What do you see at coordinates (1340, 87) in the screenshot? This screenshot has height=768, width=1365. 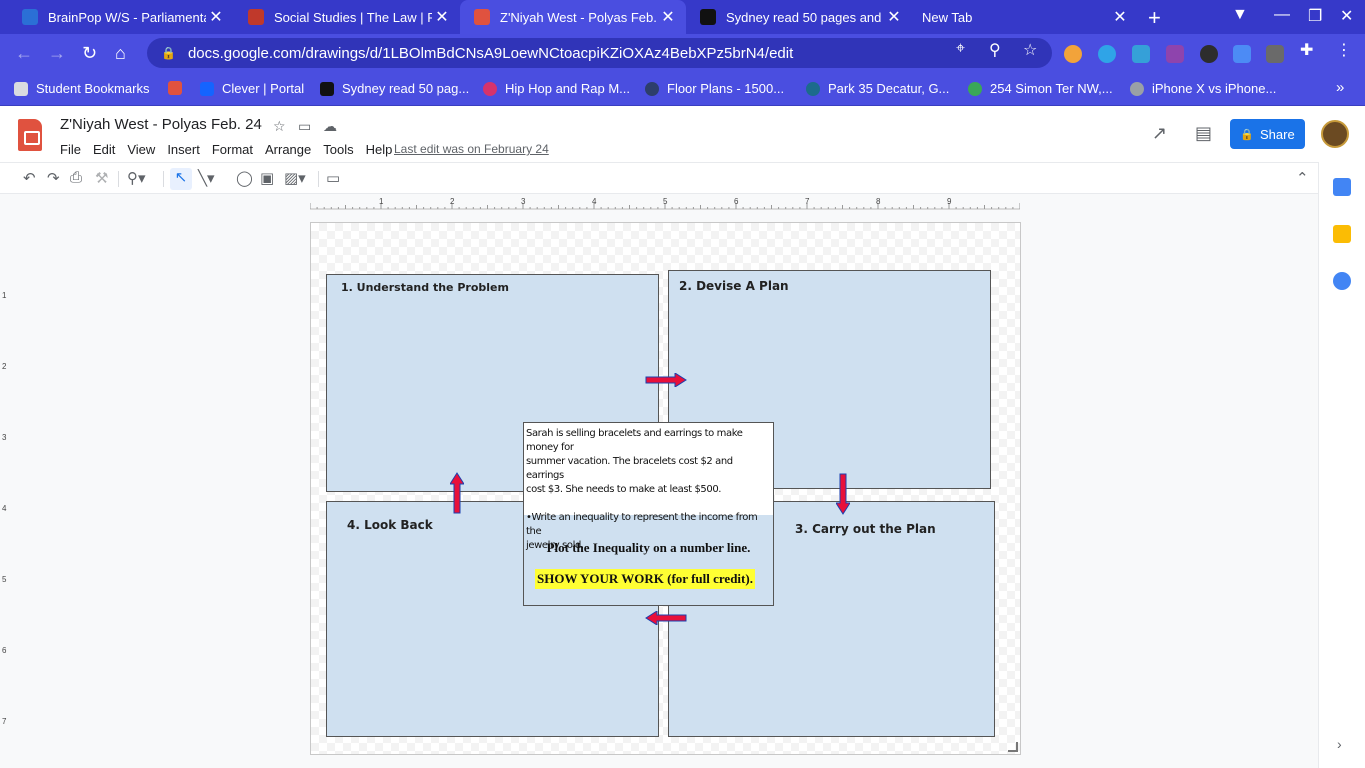 I see `bookmarks-overflow-icon: »` at bounding box center [1340, 87].